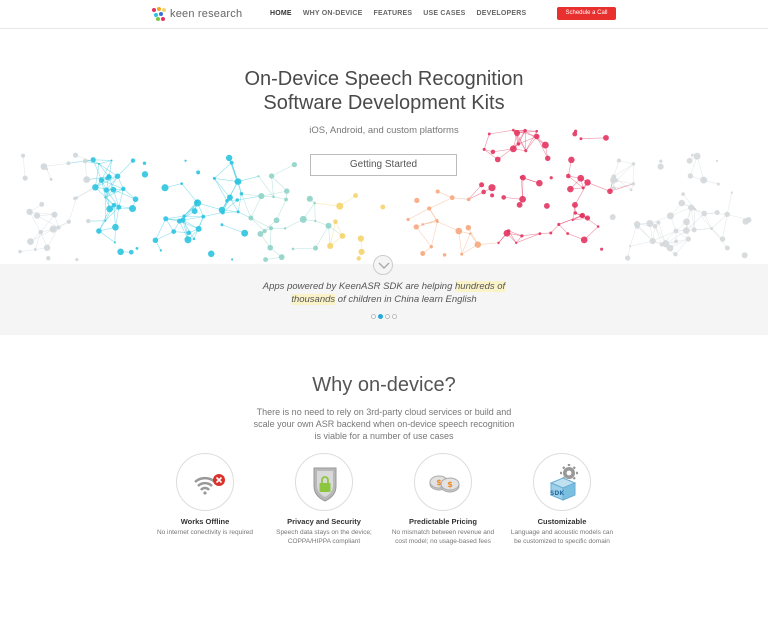 This screenshot has height=624, width=768. Describe the element at coordinates (383, 165) in the screenshot. I see `getting-started-button: Getting Started` at that location.